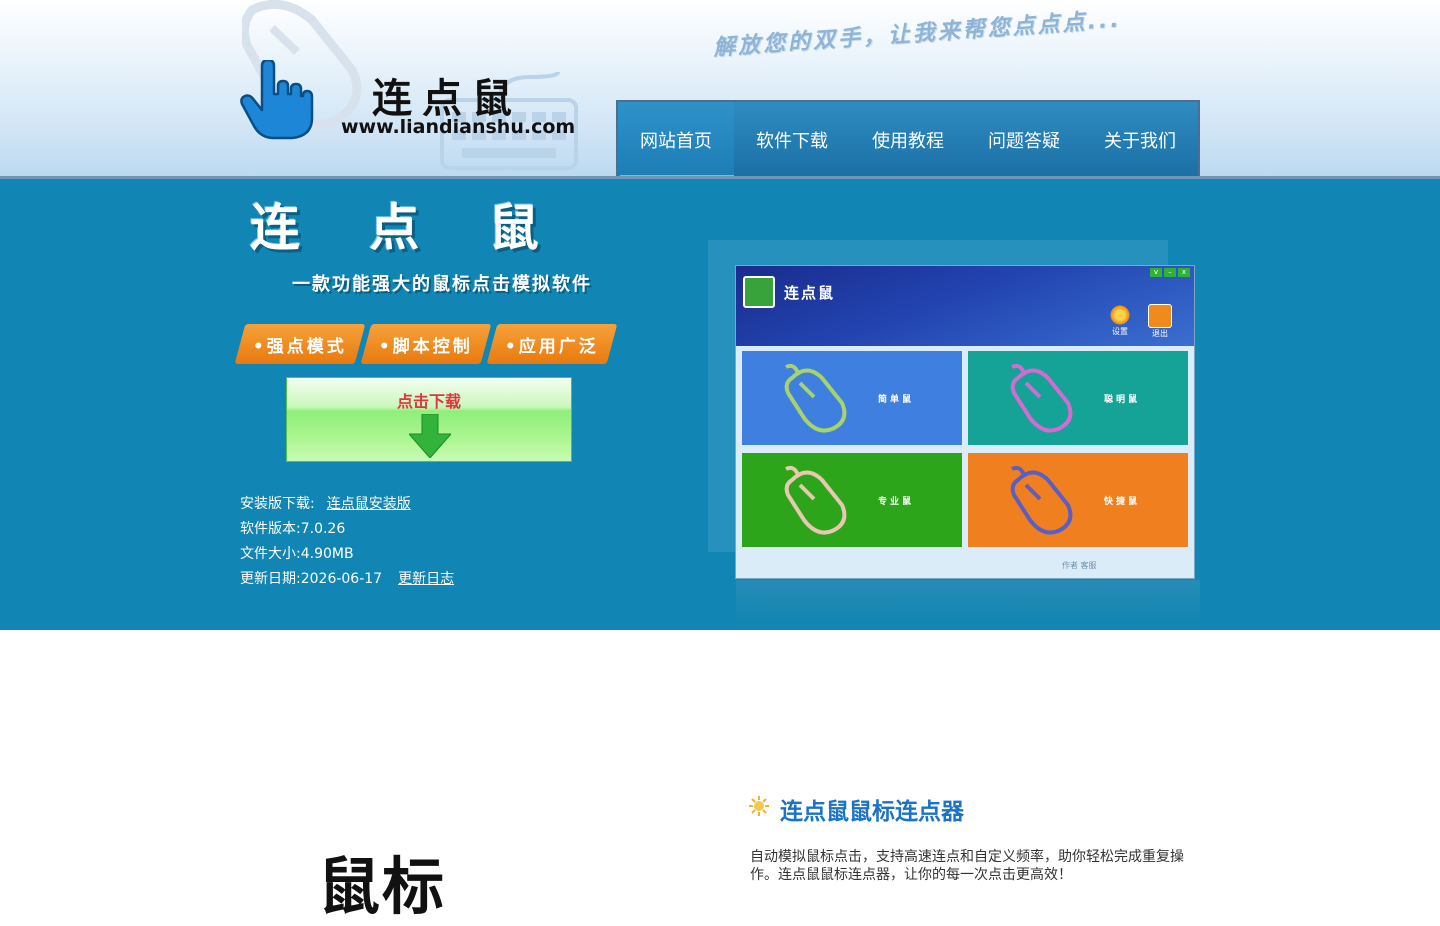  Describe the element at coordinates (1122, 399) in the screenshot. I see `tile-label: 聪明鼠` at that location.